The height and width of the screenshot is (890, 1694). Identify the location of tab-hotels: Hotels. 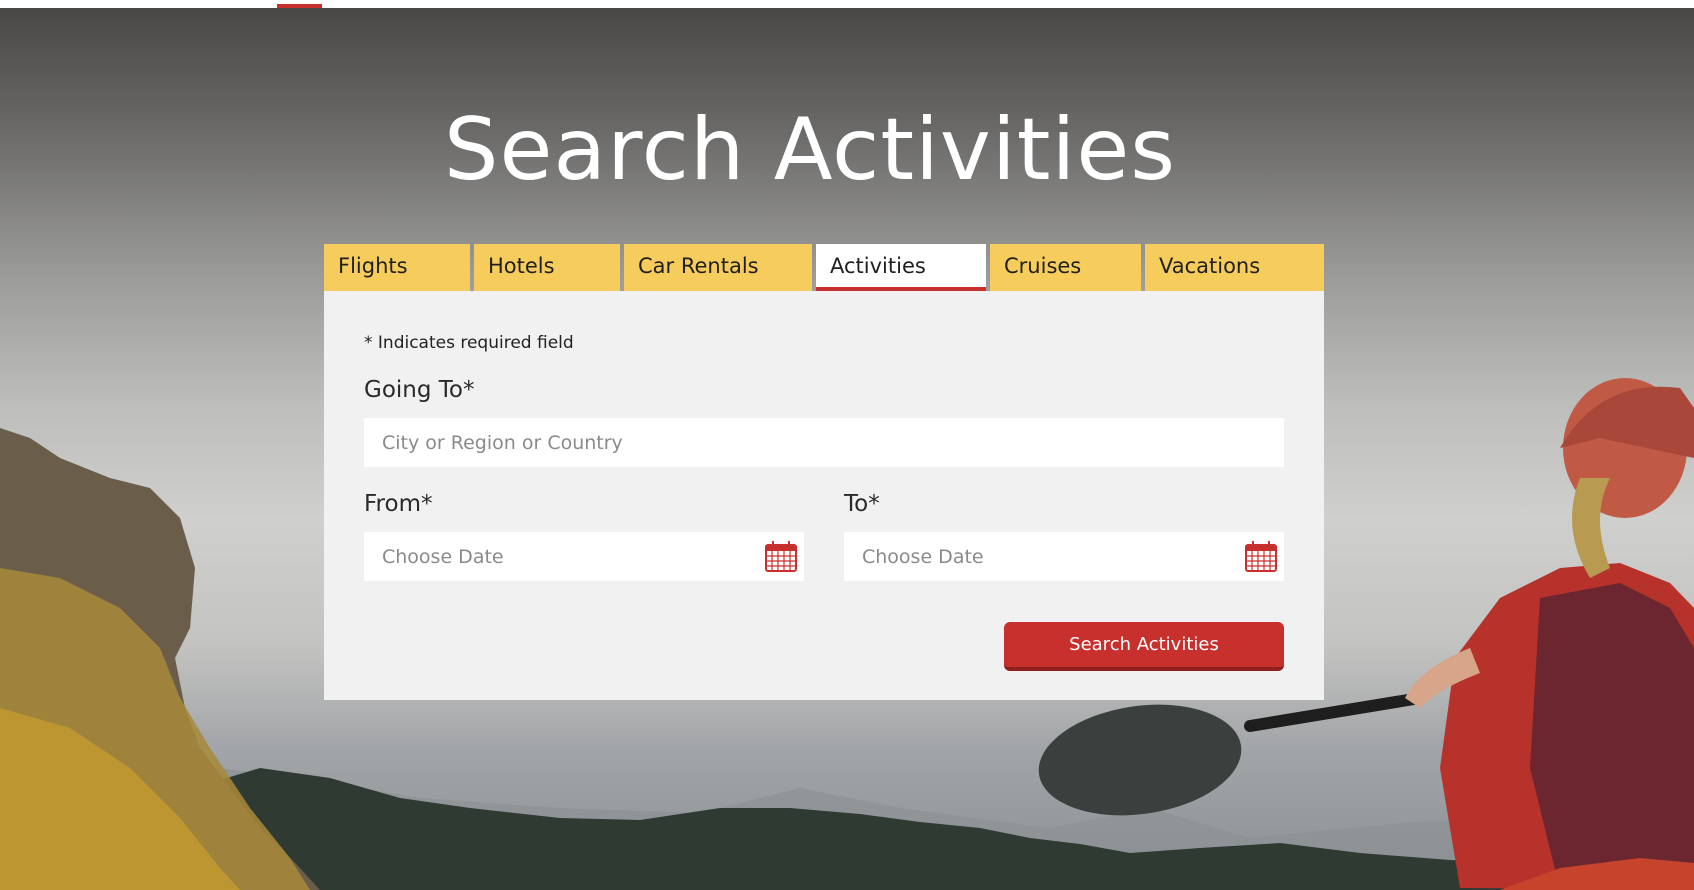
(547, 267).